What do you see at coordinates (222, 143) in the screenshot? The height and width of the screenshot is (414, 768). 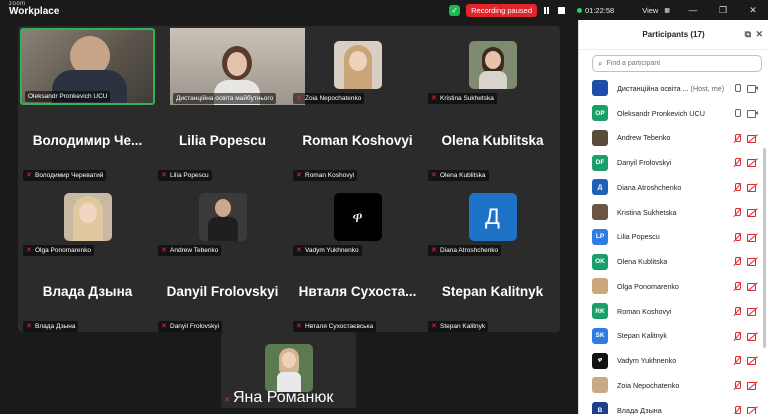 I see `video-tile: Lilia Popescu ✕ Lilia Popescu` at bounding box center [222, 143].